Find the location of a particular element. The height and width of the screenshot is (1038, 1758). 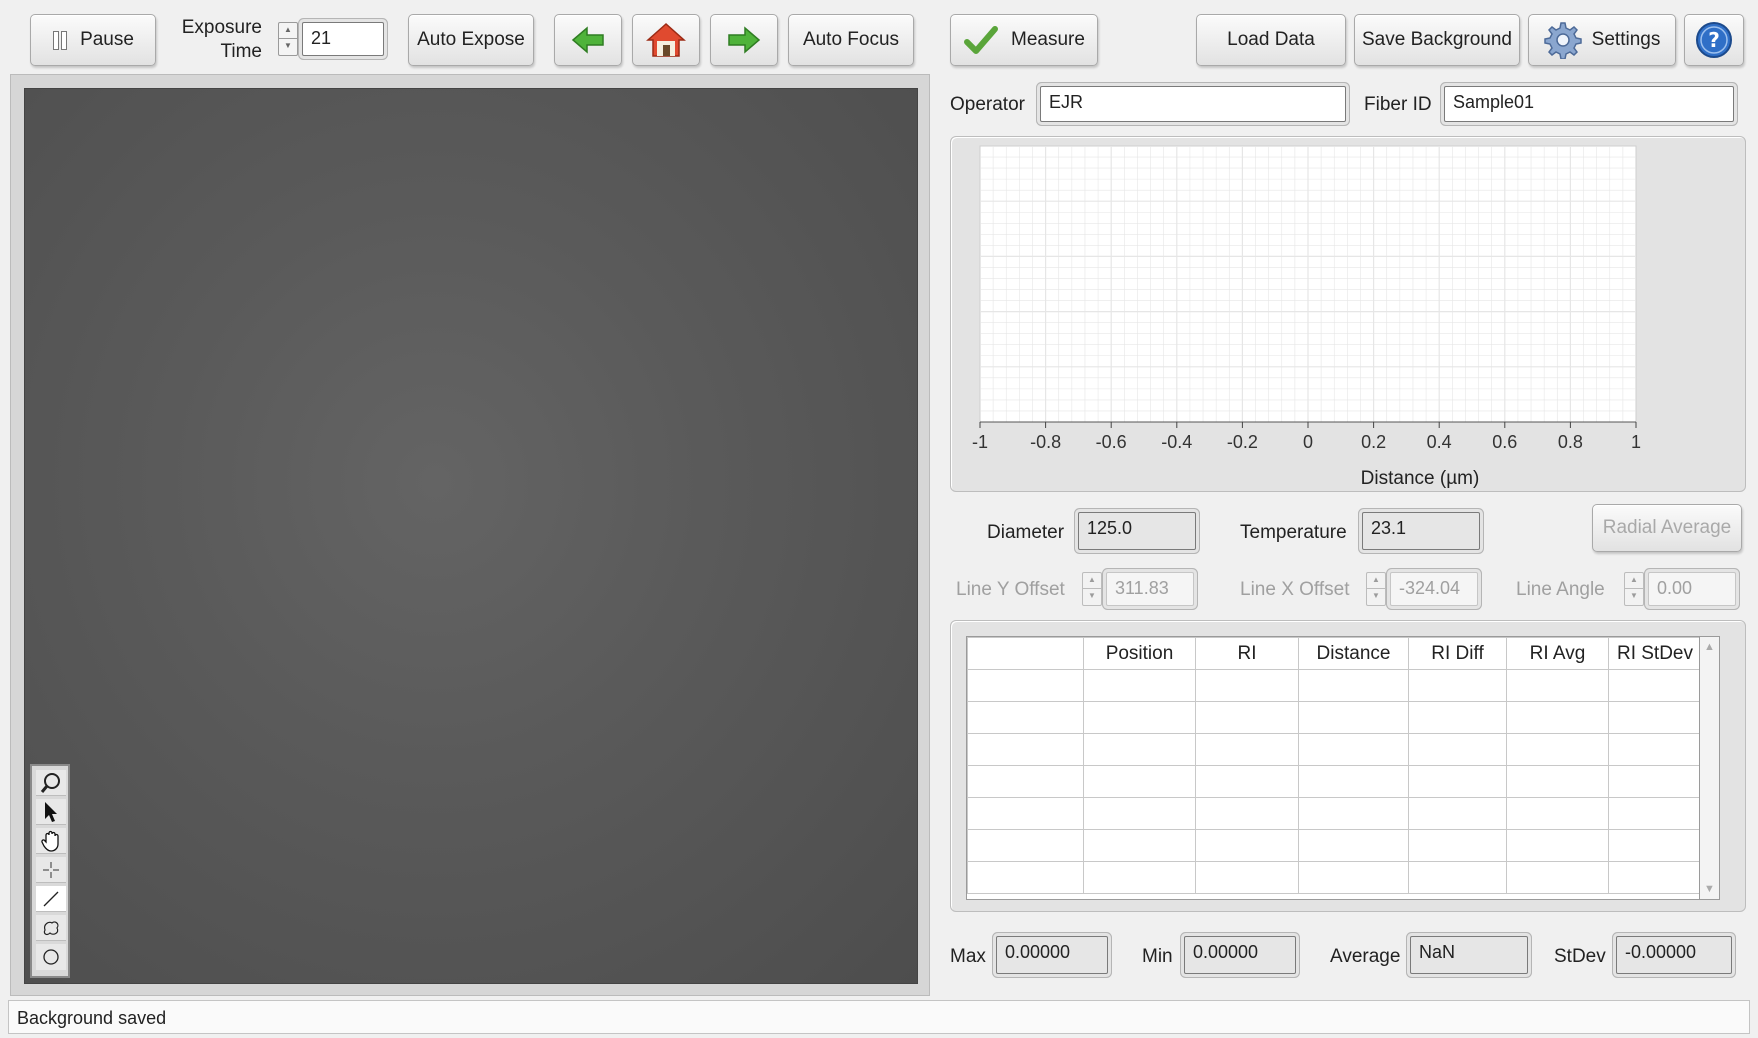

status-bar: Background saved is located at coordinates (879, 1017).